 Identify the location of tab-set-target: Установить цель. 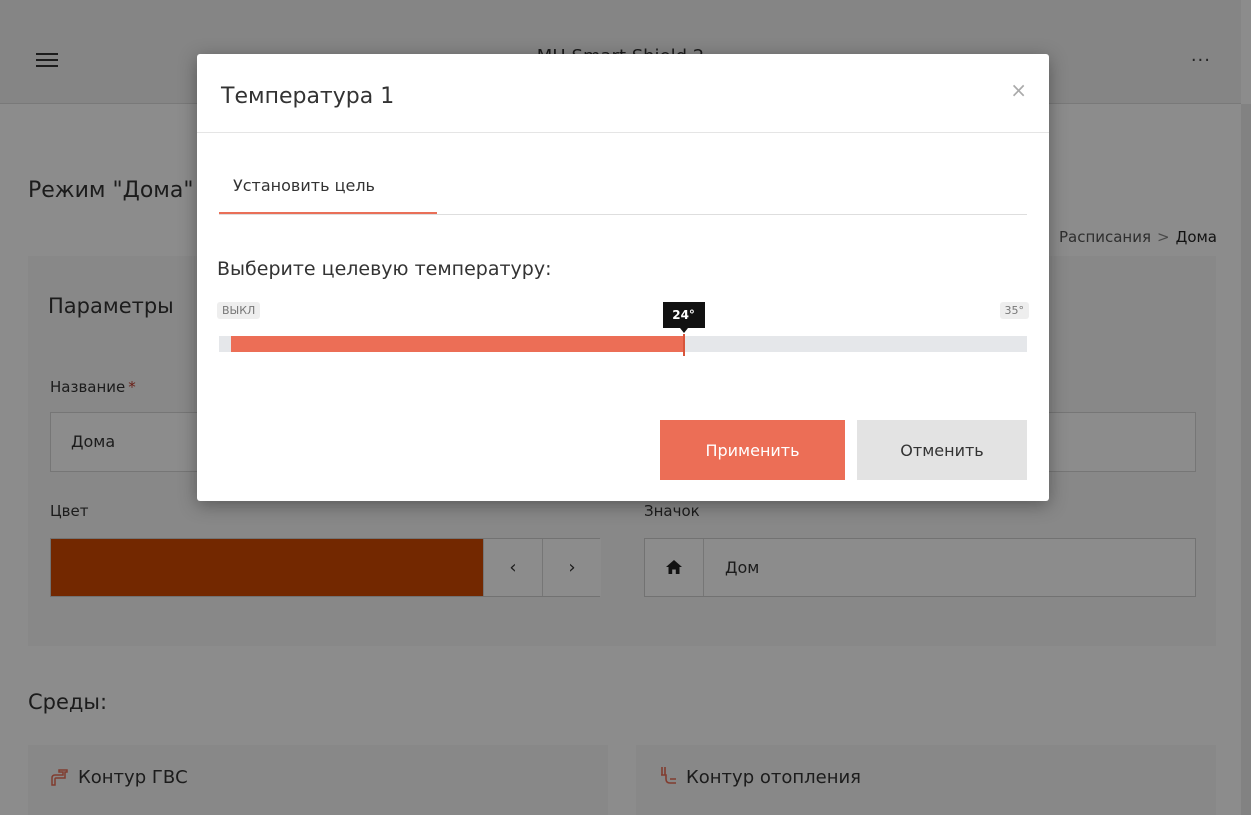
(328, 184).